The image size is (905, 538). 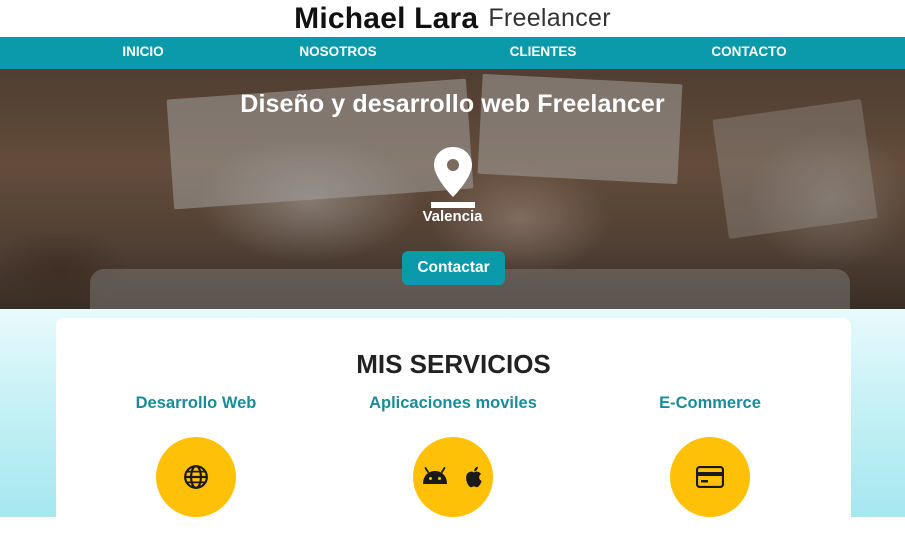 I want to click on service-mobile-apps: Aplicaciones moviles, so click(x=453, y=455).